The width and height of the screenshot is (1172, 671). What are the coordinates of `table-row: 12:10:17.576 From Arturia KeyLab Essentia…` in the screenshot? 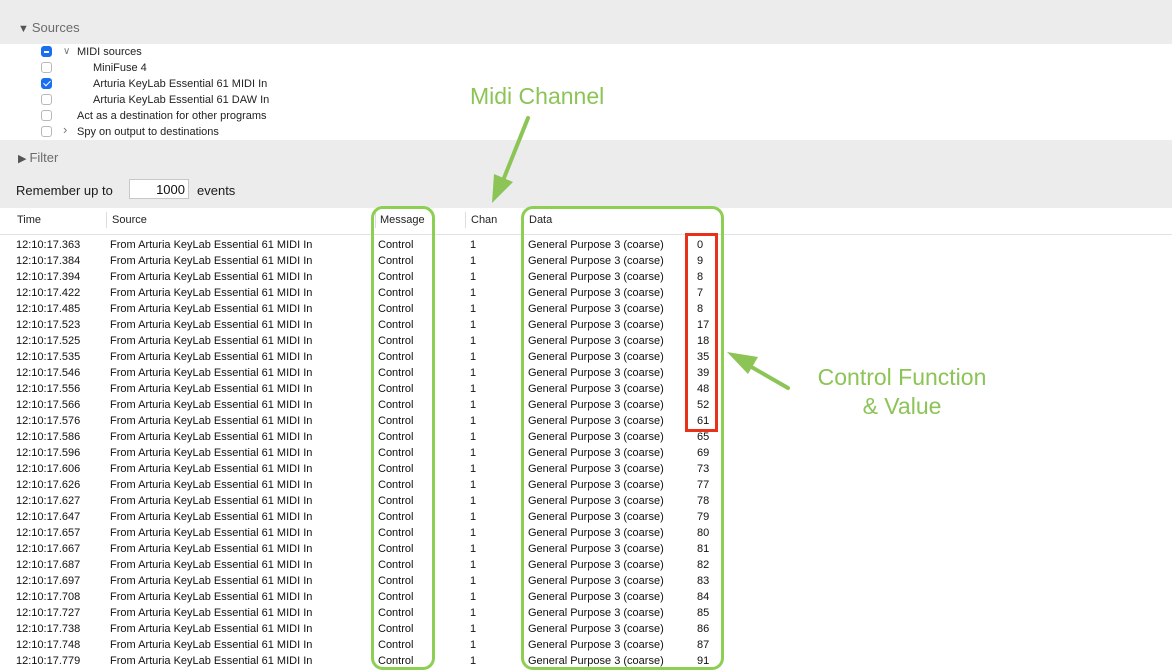 It's located at (586, 421).